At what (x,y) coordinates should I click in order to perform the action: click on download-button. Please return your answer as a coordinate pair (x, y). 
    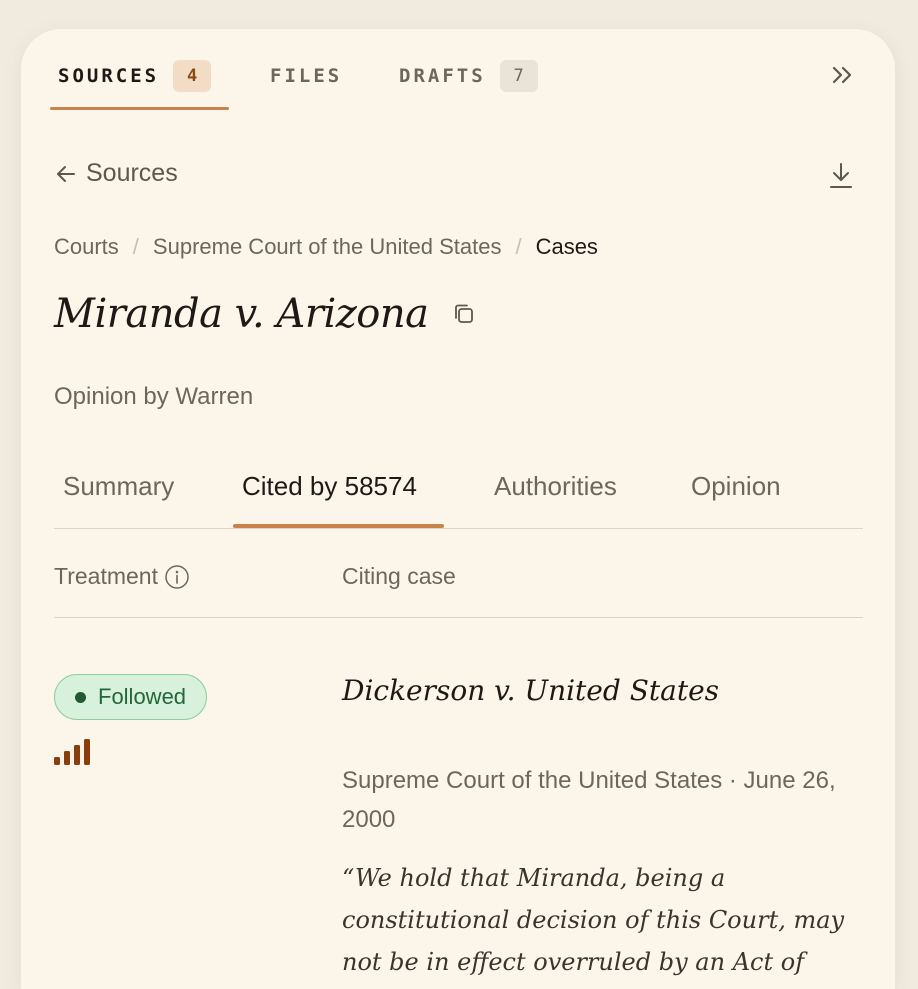
    Looking at the image, I should click on (841, 176).